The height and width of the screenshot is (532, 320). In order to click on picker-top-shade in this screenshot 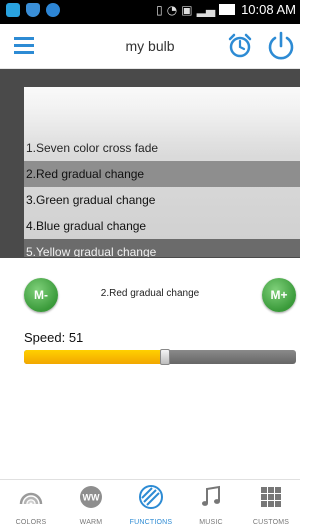, I will do `click(162, 122)`.